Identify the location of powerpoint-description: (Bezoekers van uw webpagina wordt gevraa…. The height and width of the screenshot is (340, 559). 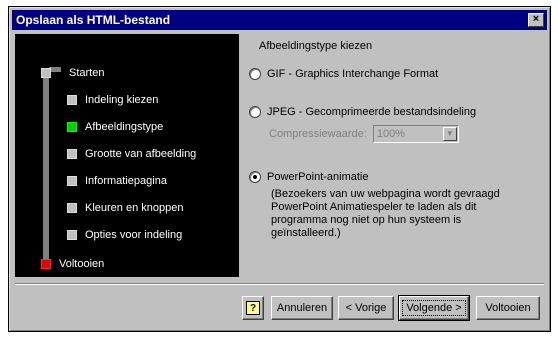
(385, 213).